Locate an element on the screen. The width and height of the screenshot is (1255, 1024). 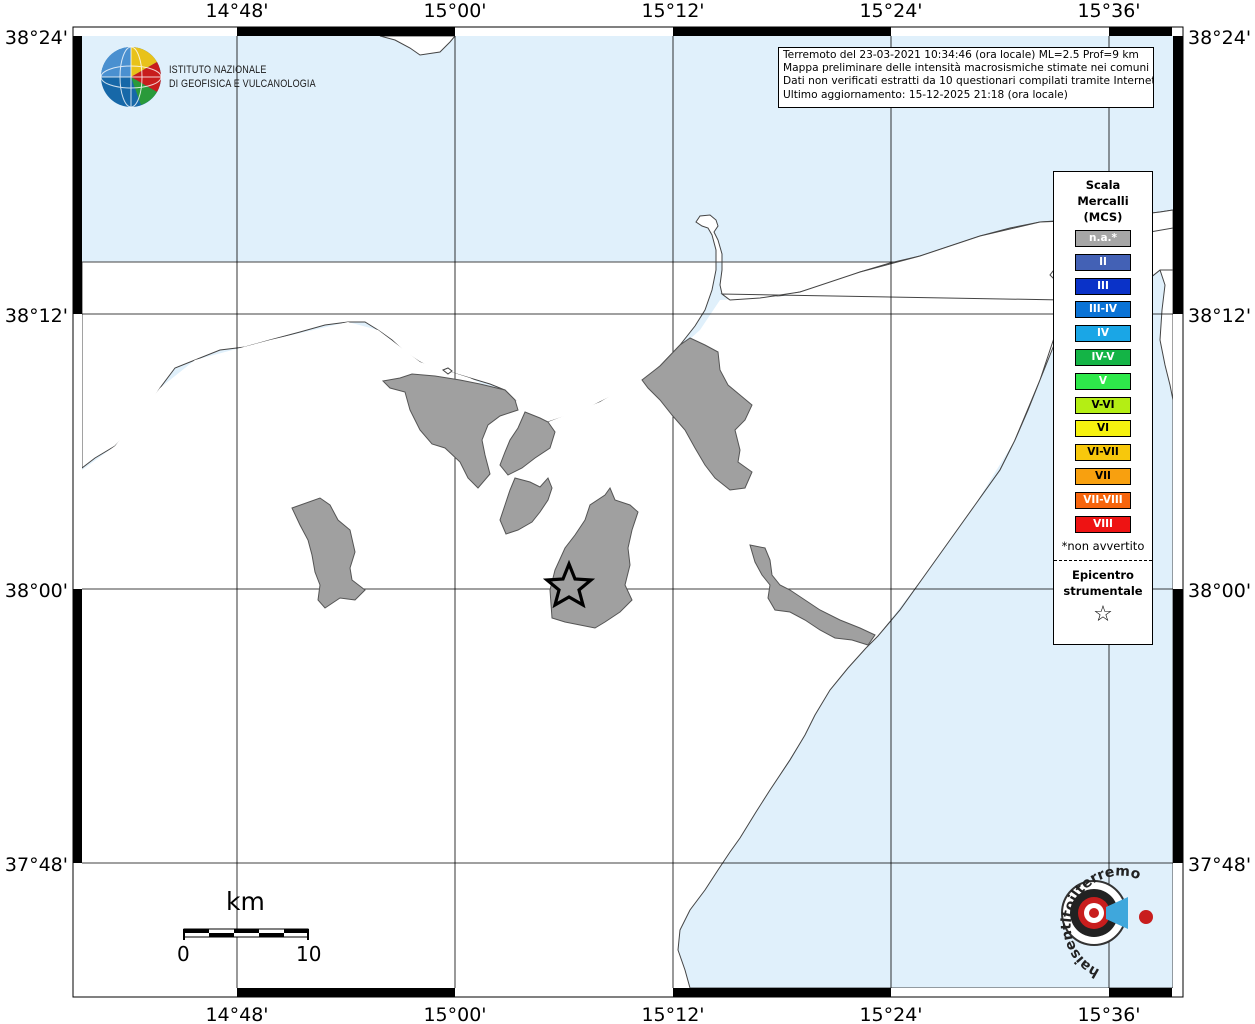
legend-item: VIII is located at coordinates (1103, 524).